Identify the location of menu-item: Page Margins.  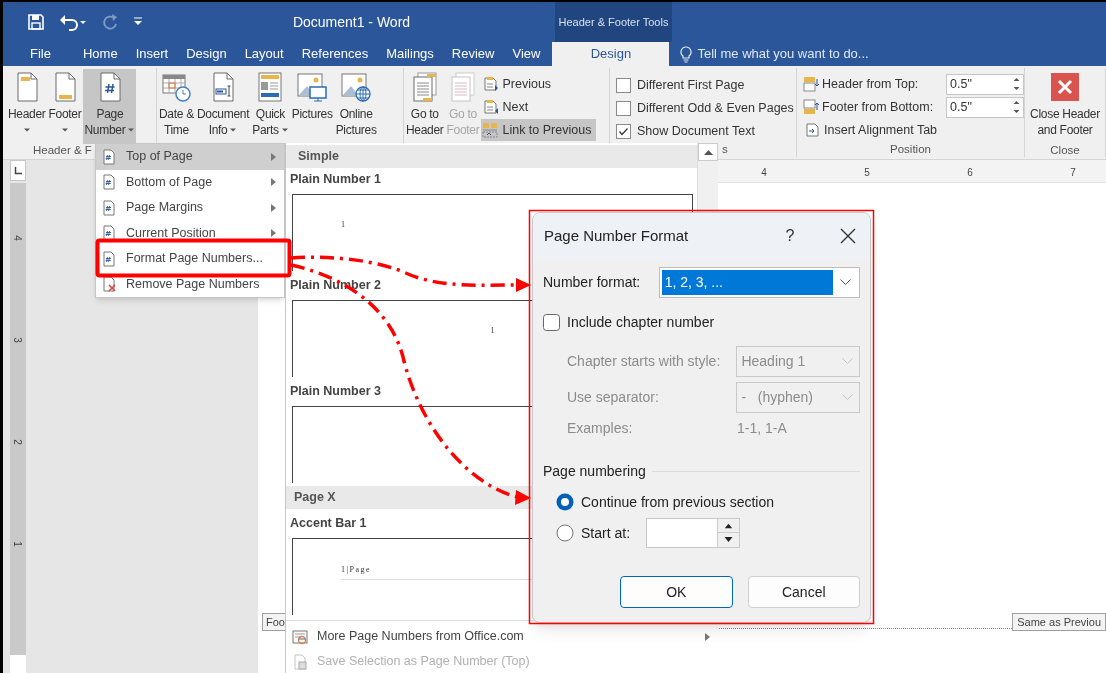
(190, 208).